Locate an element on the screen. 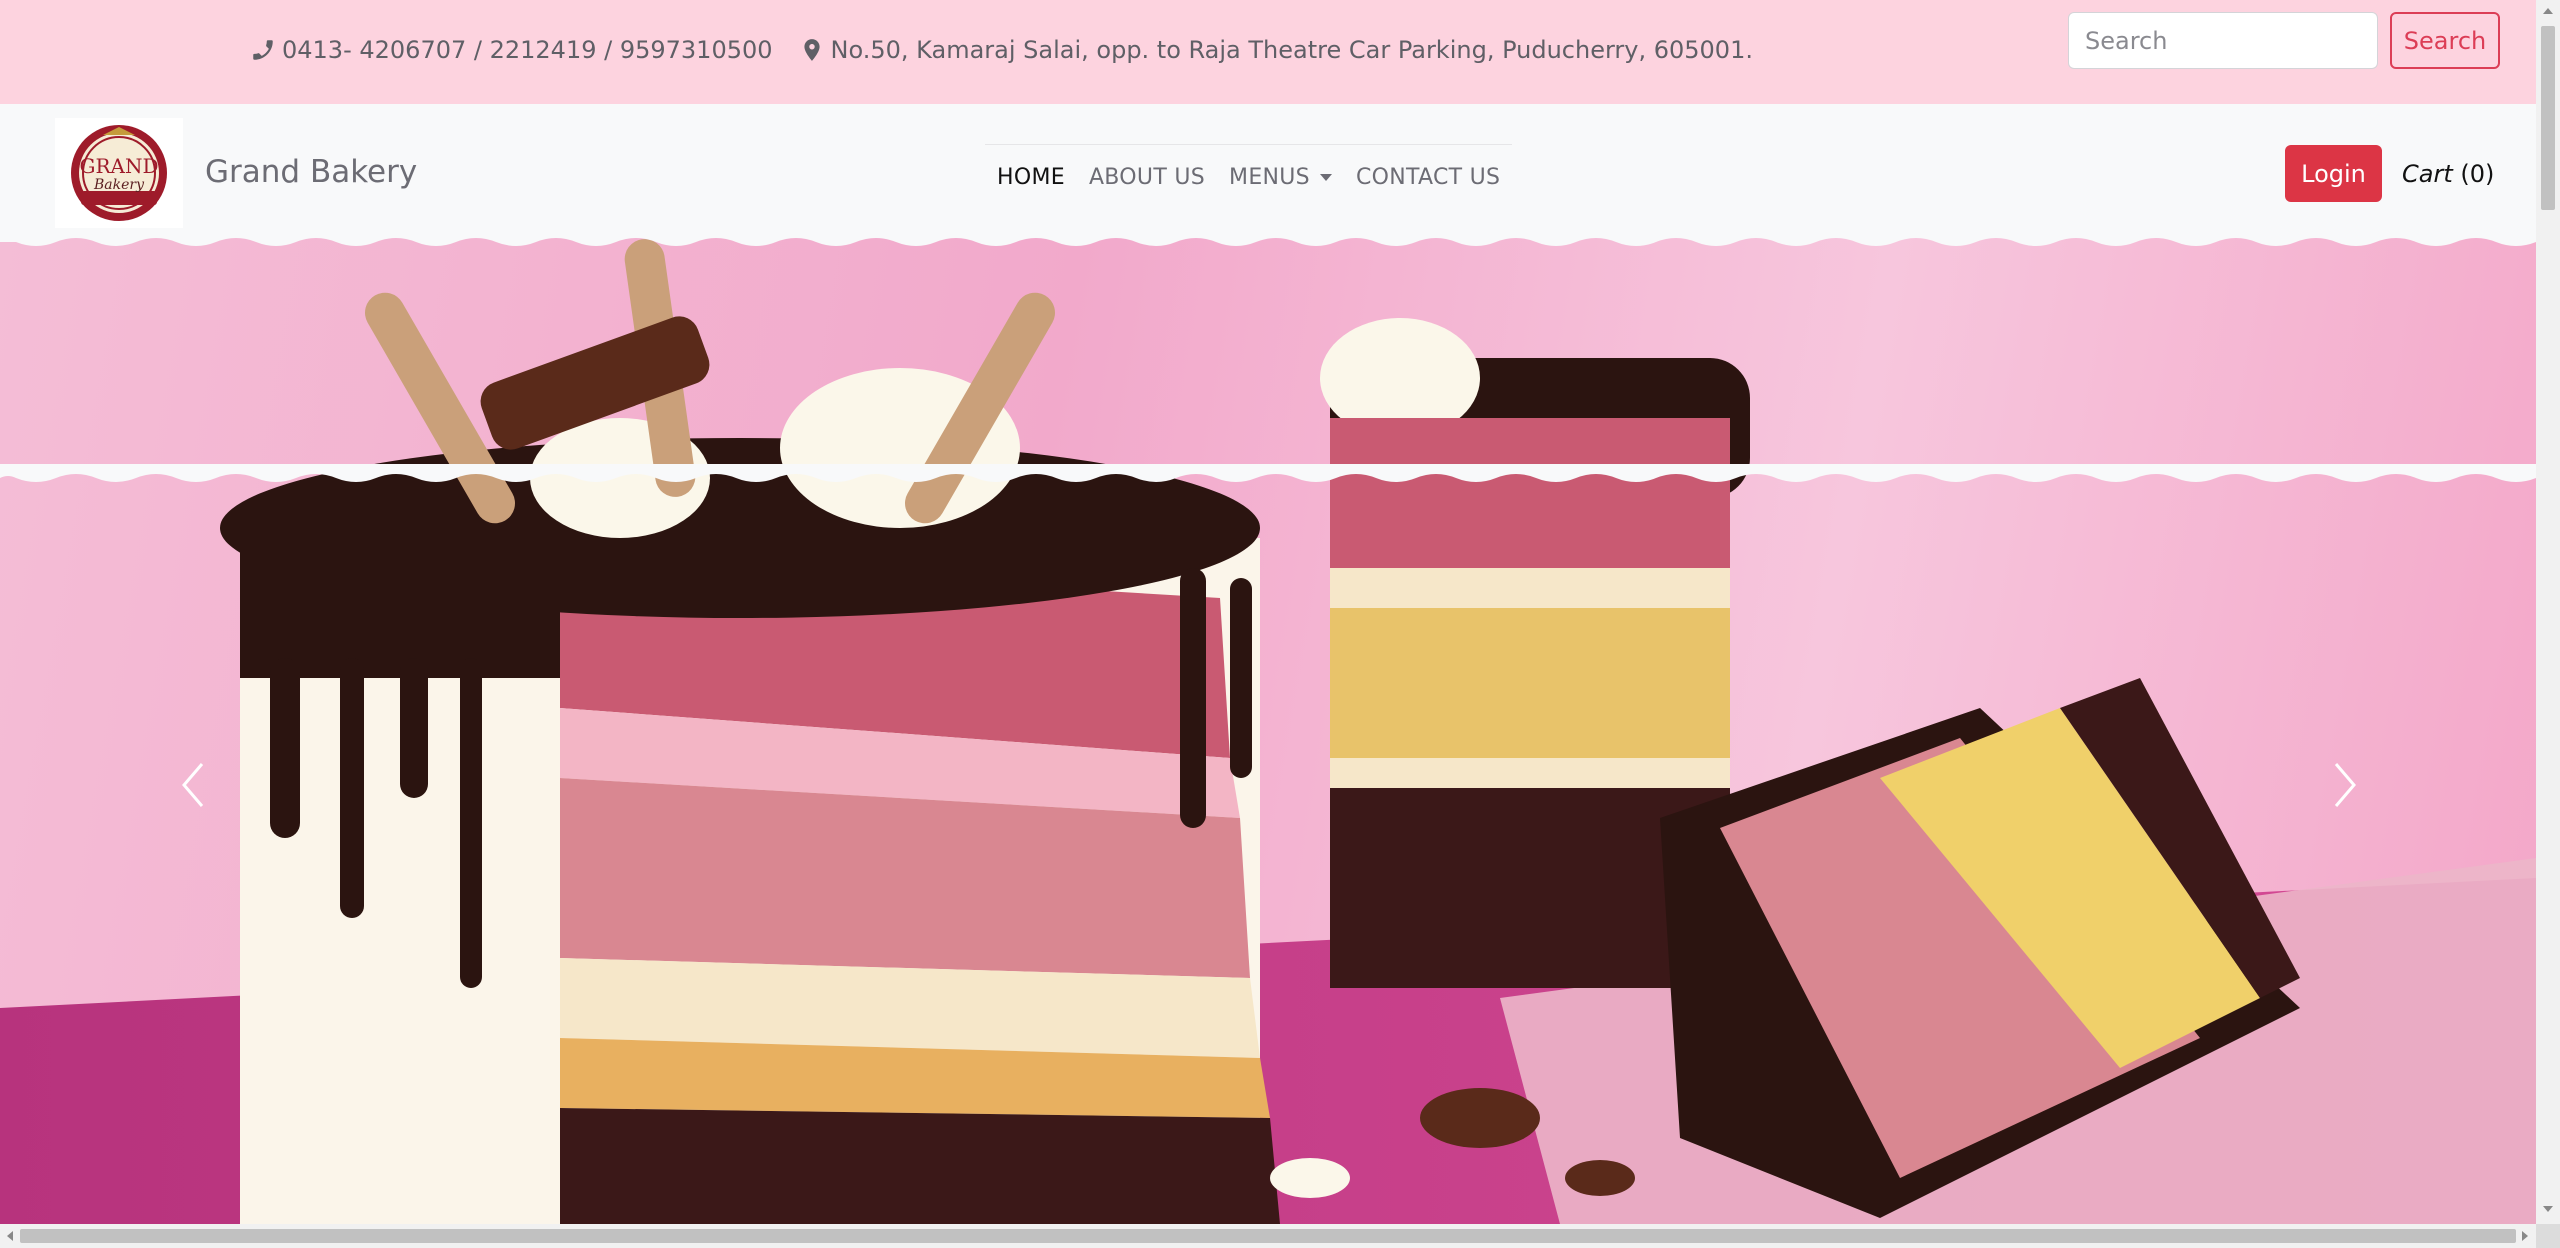 The height and width of the screenshot is (1248, 2560). search-button: Search is located at coordinates (2445, 40).